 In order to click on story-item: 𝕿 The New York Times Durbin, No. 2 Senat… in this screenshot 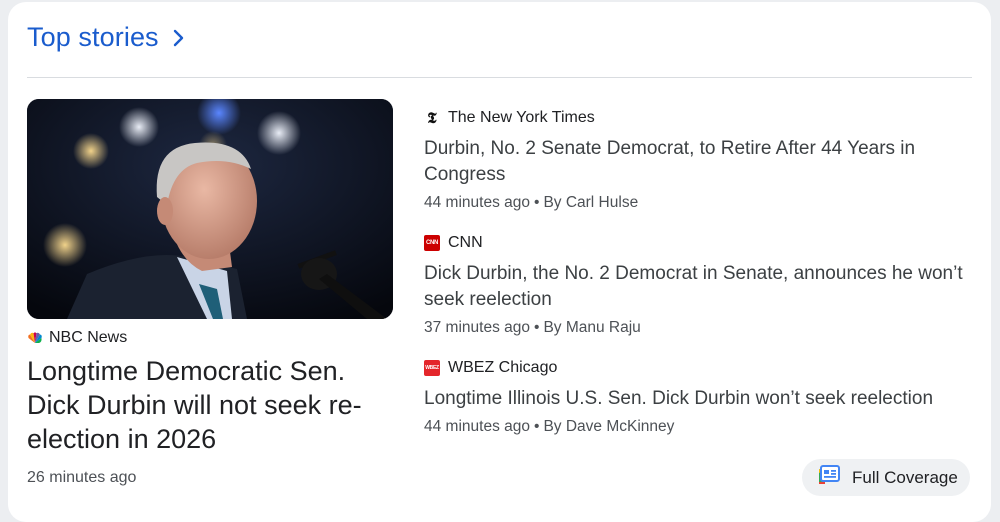, I will do `click(696, 160)`.